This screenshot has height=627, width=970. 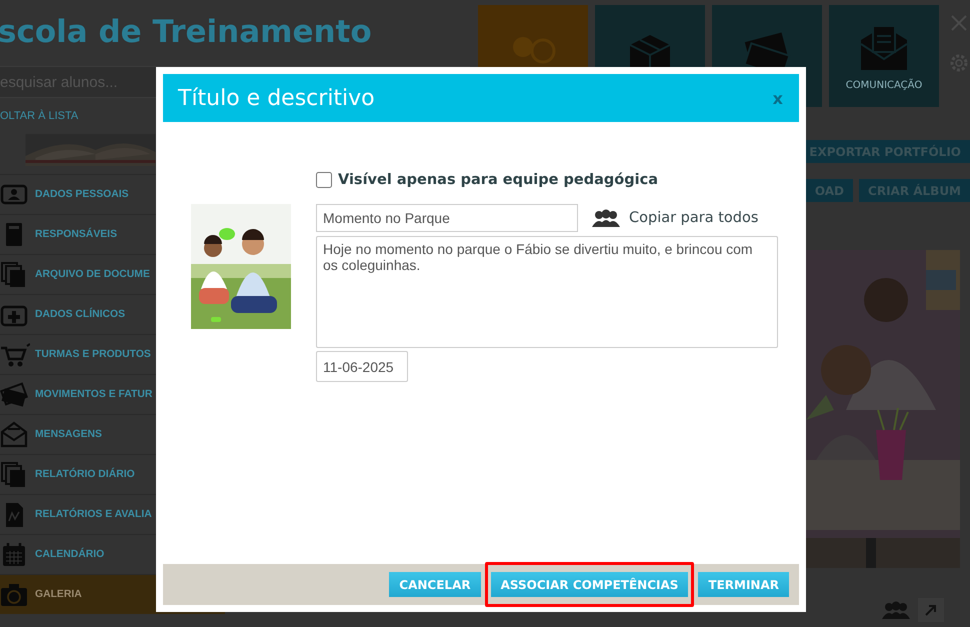 What do you see at coordinates (931, 610) in the screenshot?
I see `arrow-icon` at bounding box center [931, 610].